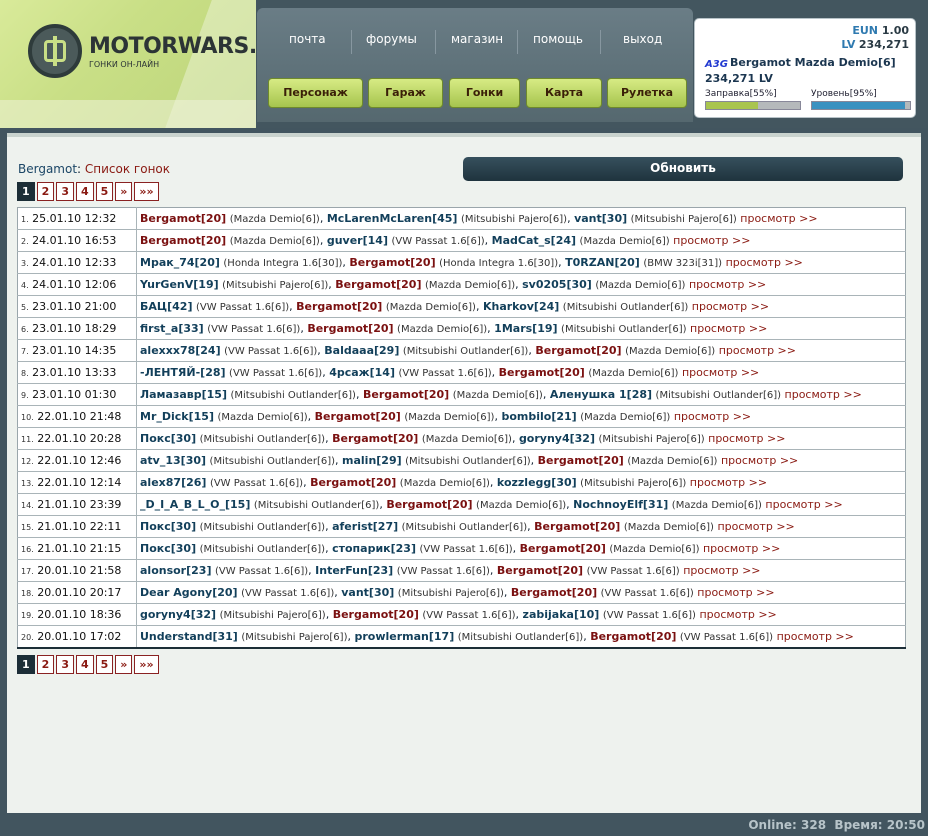 The width and height of the screenshot is (928, 836). Describe the element at coordinates (602, 262) in the screenshot. I see `player-link: T0RZAN[20]` at that location.